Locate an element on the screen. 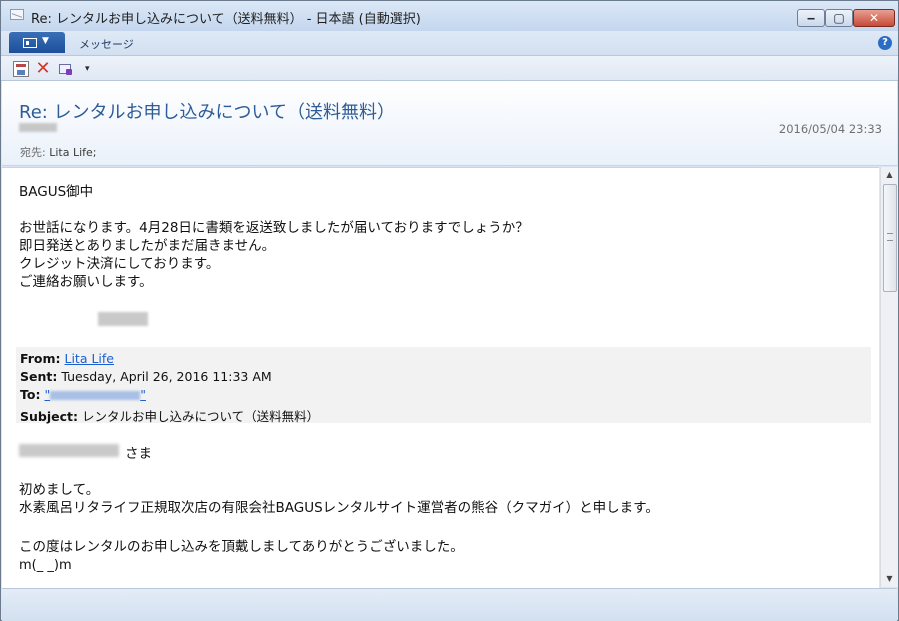 This screenshot has width=899, height=621. quoted-to-link: " " is located at coordinates (95, 394).